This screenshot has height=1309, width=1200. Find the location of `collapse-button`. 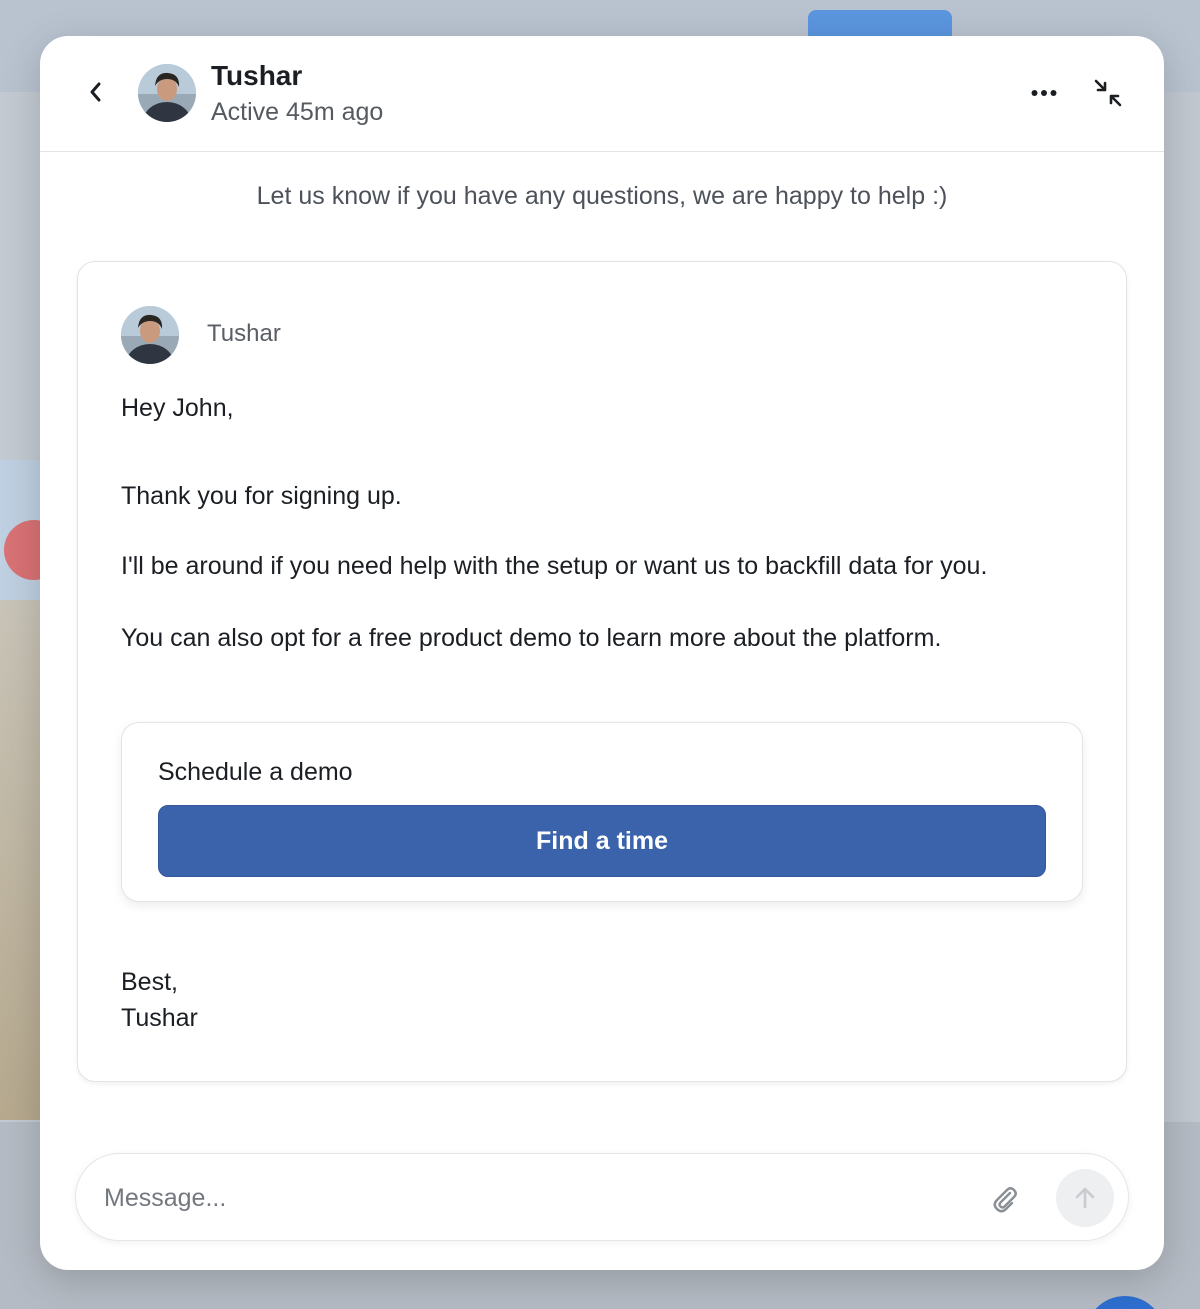

collapse-button is located at coordinates (1108, 93).